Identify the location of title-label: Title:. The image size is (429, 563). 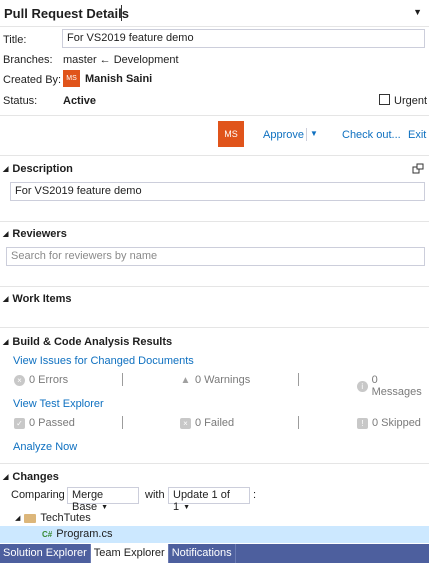
(15, 40).